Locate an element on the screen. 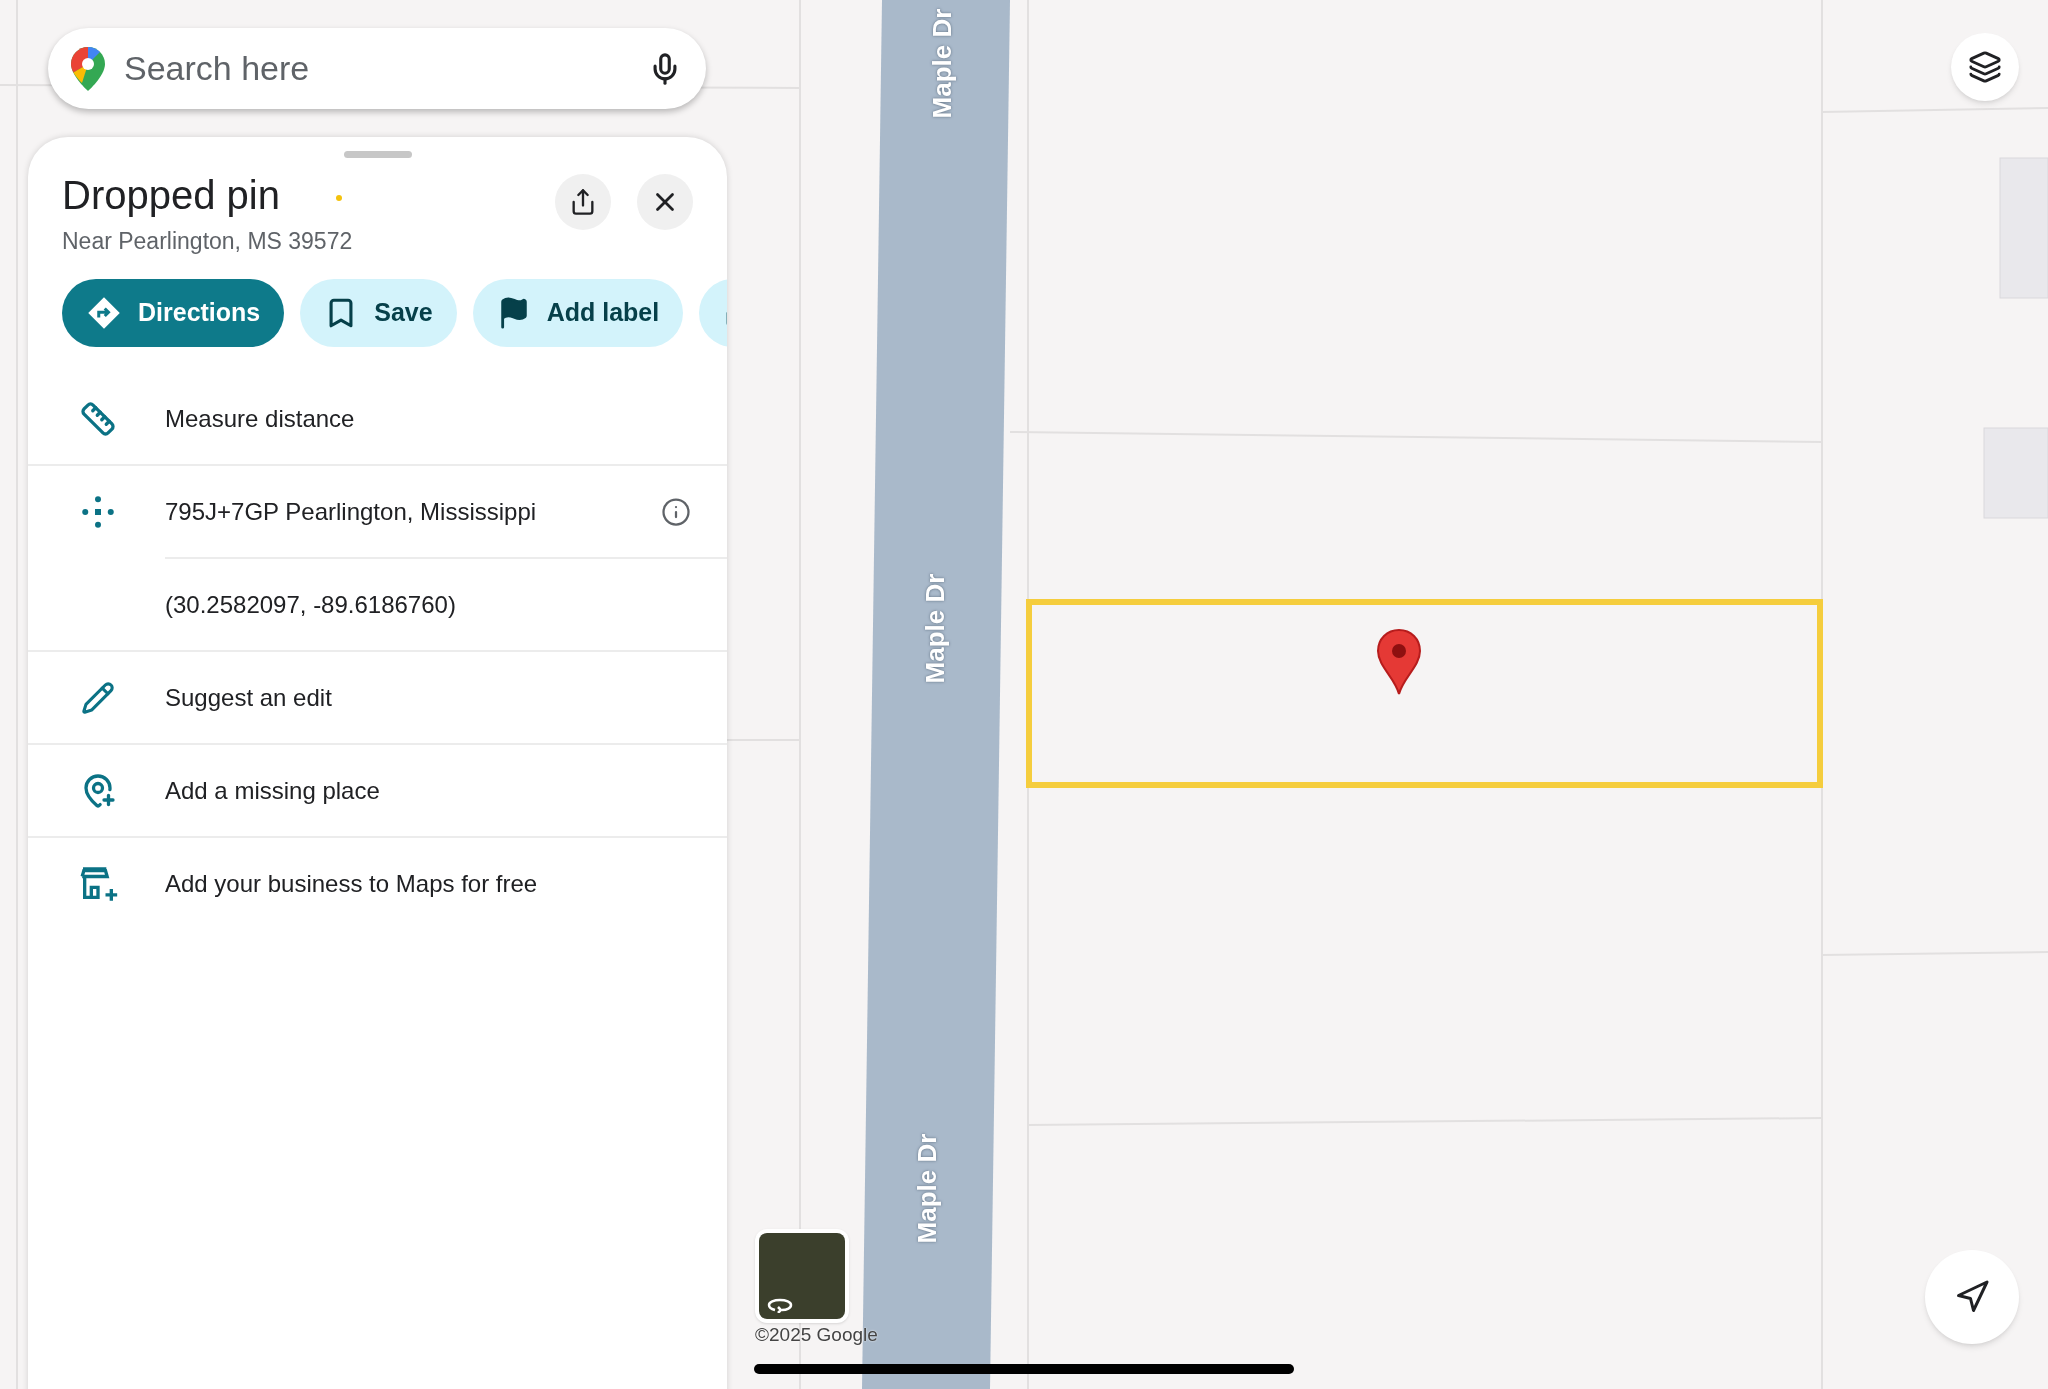 This screenshot has width=2048, height=1389. action-chip: Save is located at coordinates (378, 312).